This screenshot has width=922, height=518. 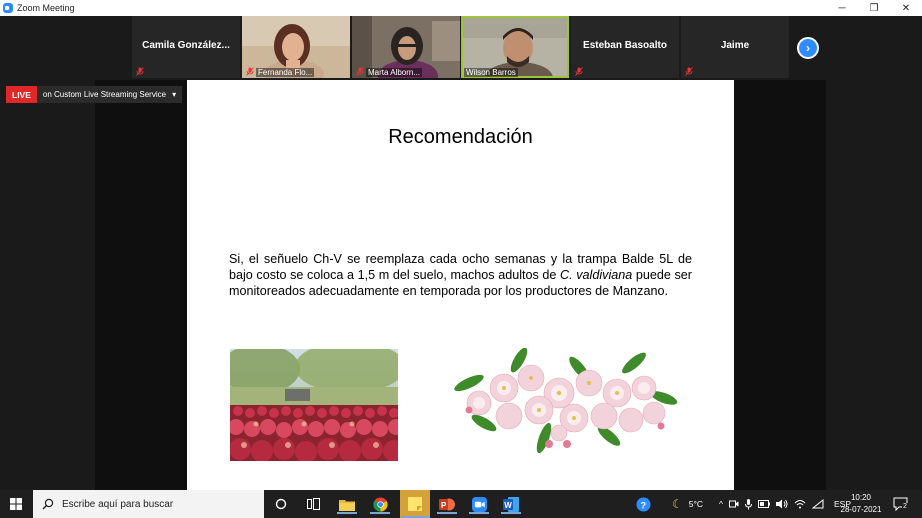 I want to click on window-controls: ─ ❐ ✕, so click(x=874, y=8).